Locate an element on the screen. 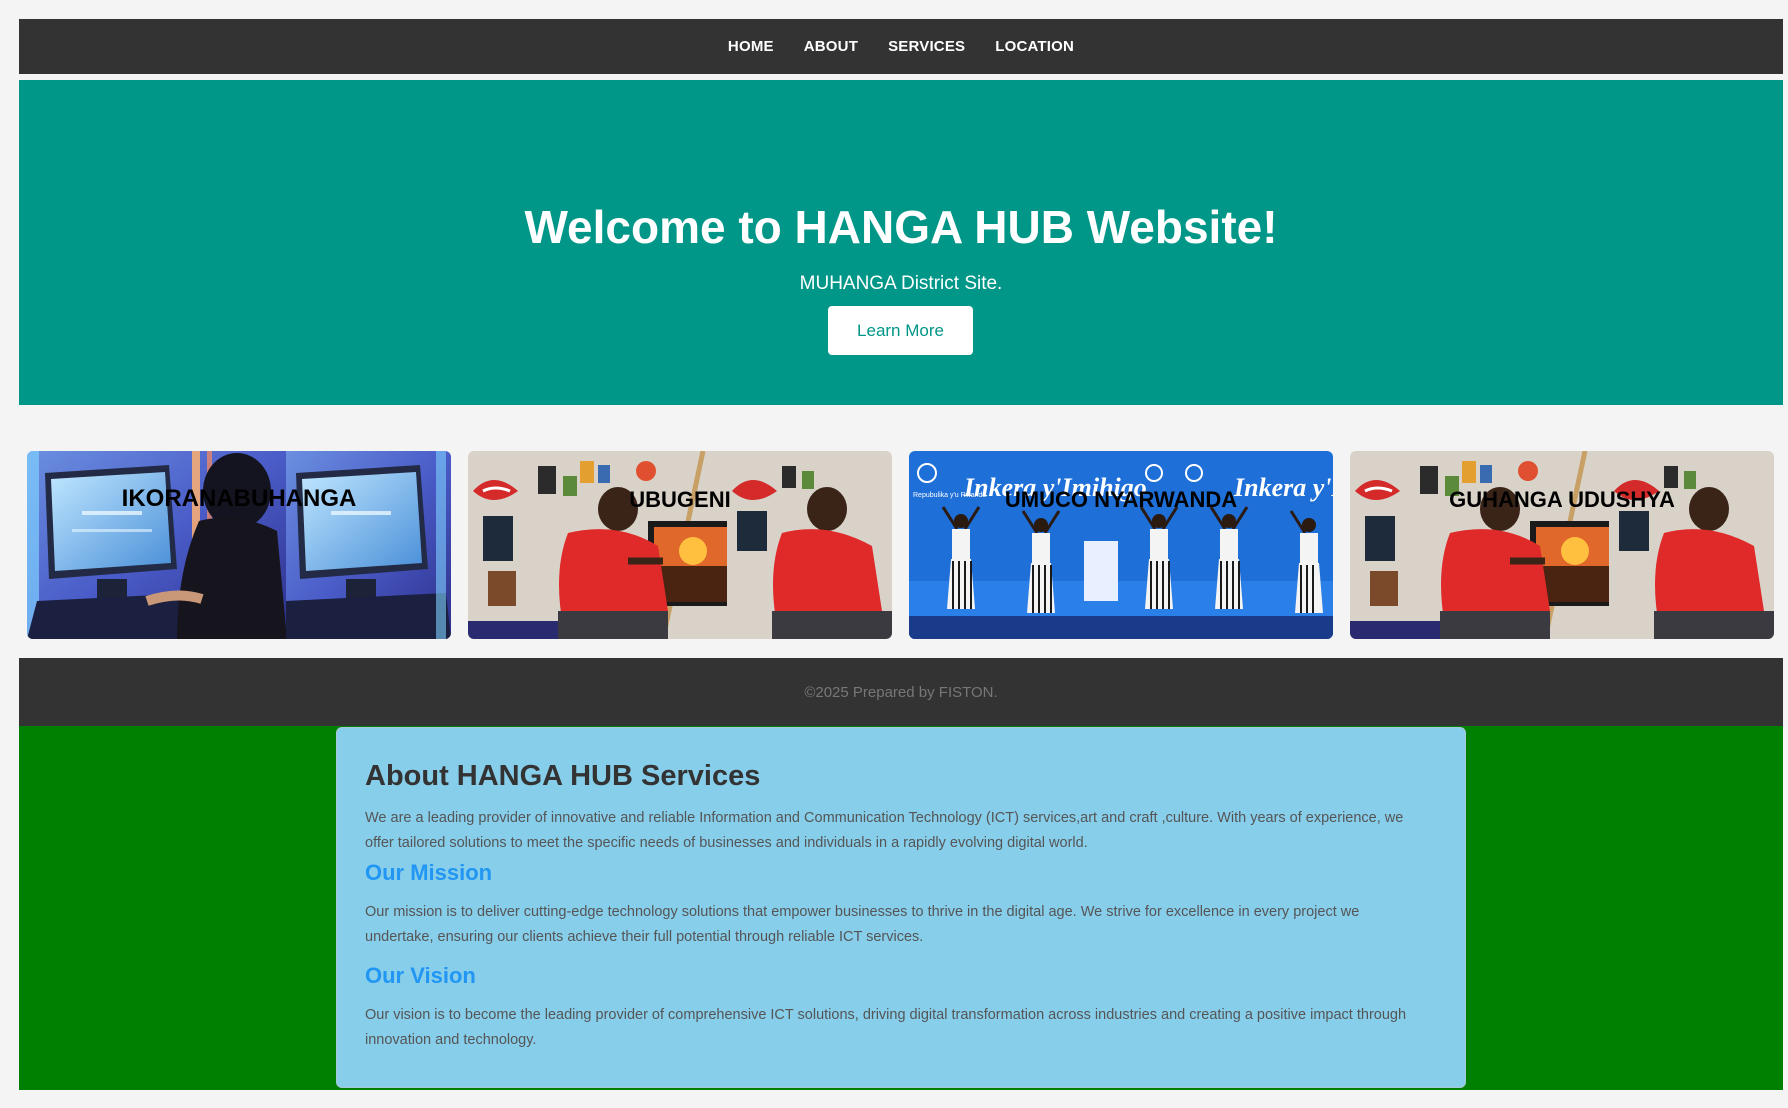 This screenshot has width=1788, height=1108. art-image is located at coordinates (680, 545).